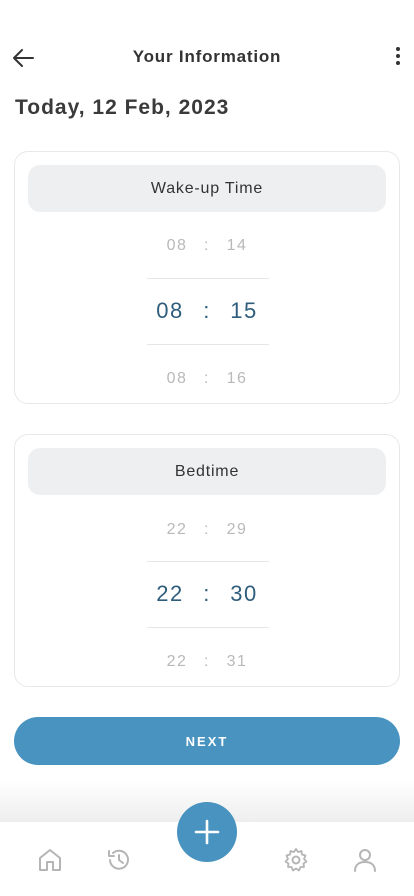 The width and height of the screenshot is (414, 896). I want to click on user-icon, so click(365, 860).